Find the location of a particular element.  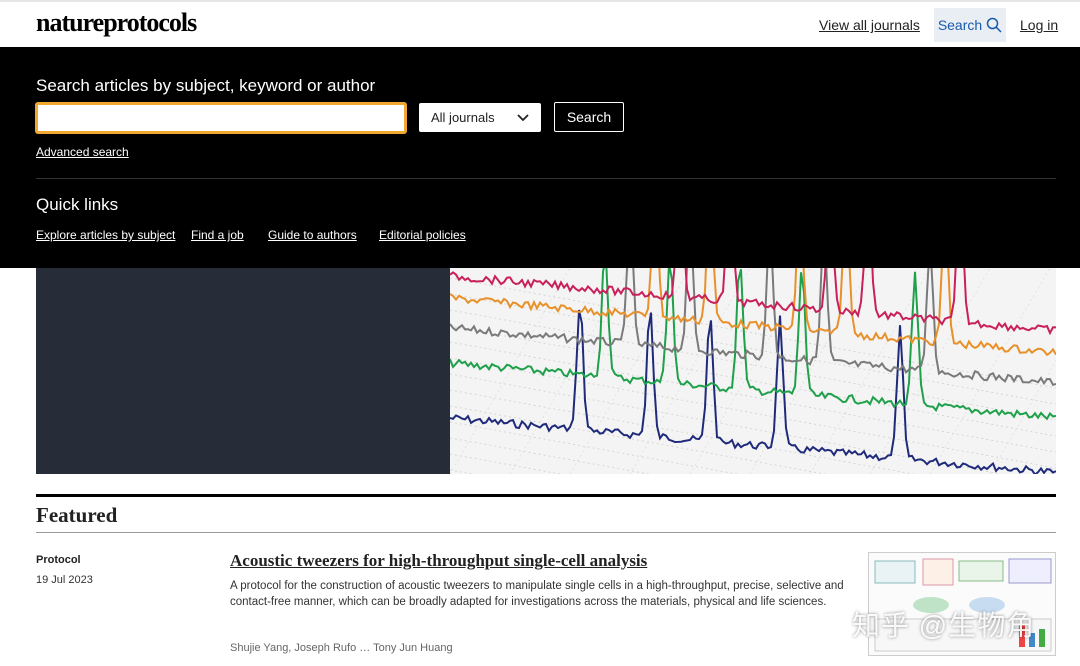

journal-select-value: All journals is located at coordinates (463, 117).